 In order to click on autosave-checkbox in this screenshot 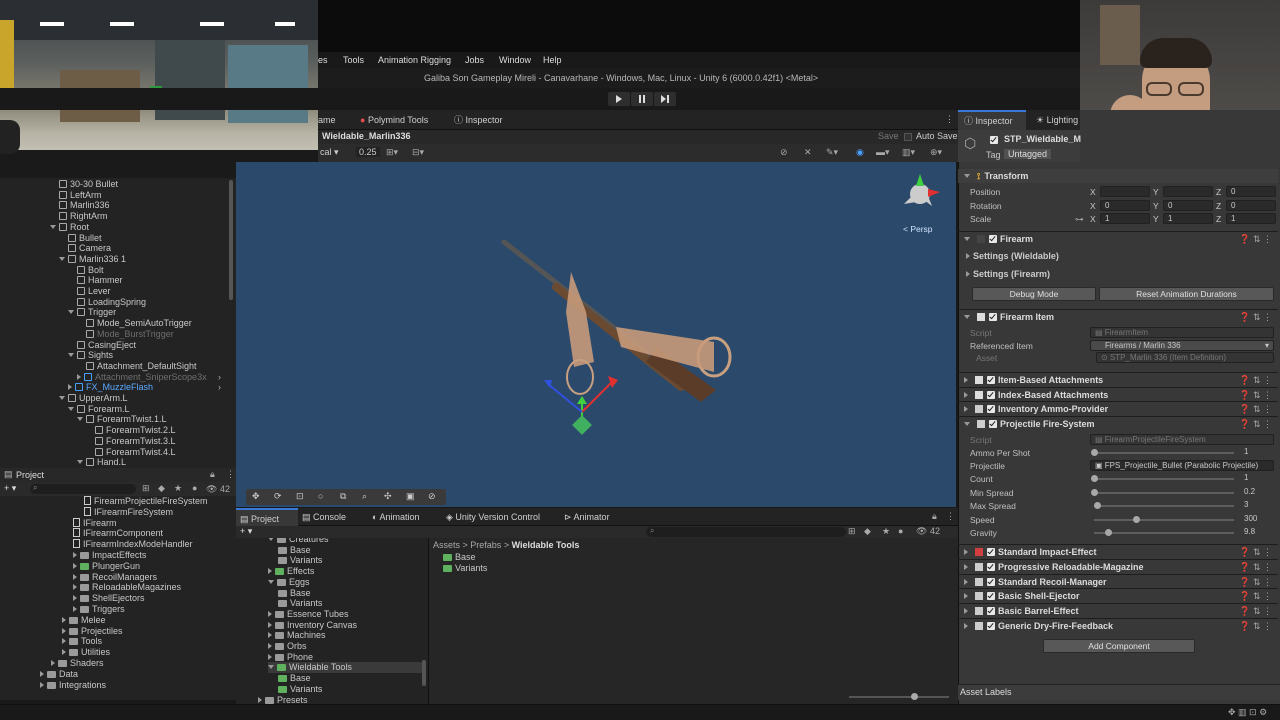, I will do `click(908, 137)`.